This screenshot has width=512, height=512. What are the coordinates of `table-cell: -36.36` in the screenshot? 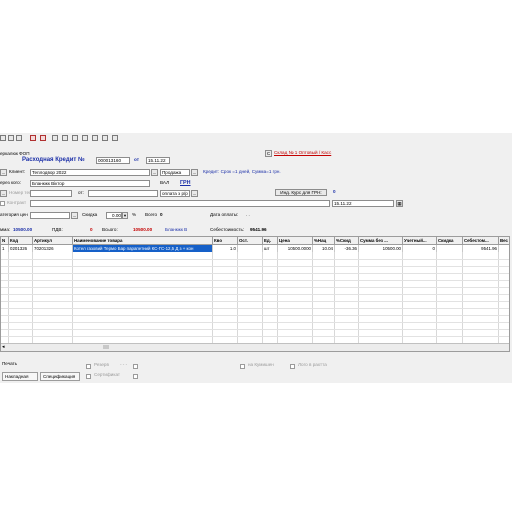 It's located at (347, 248).